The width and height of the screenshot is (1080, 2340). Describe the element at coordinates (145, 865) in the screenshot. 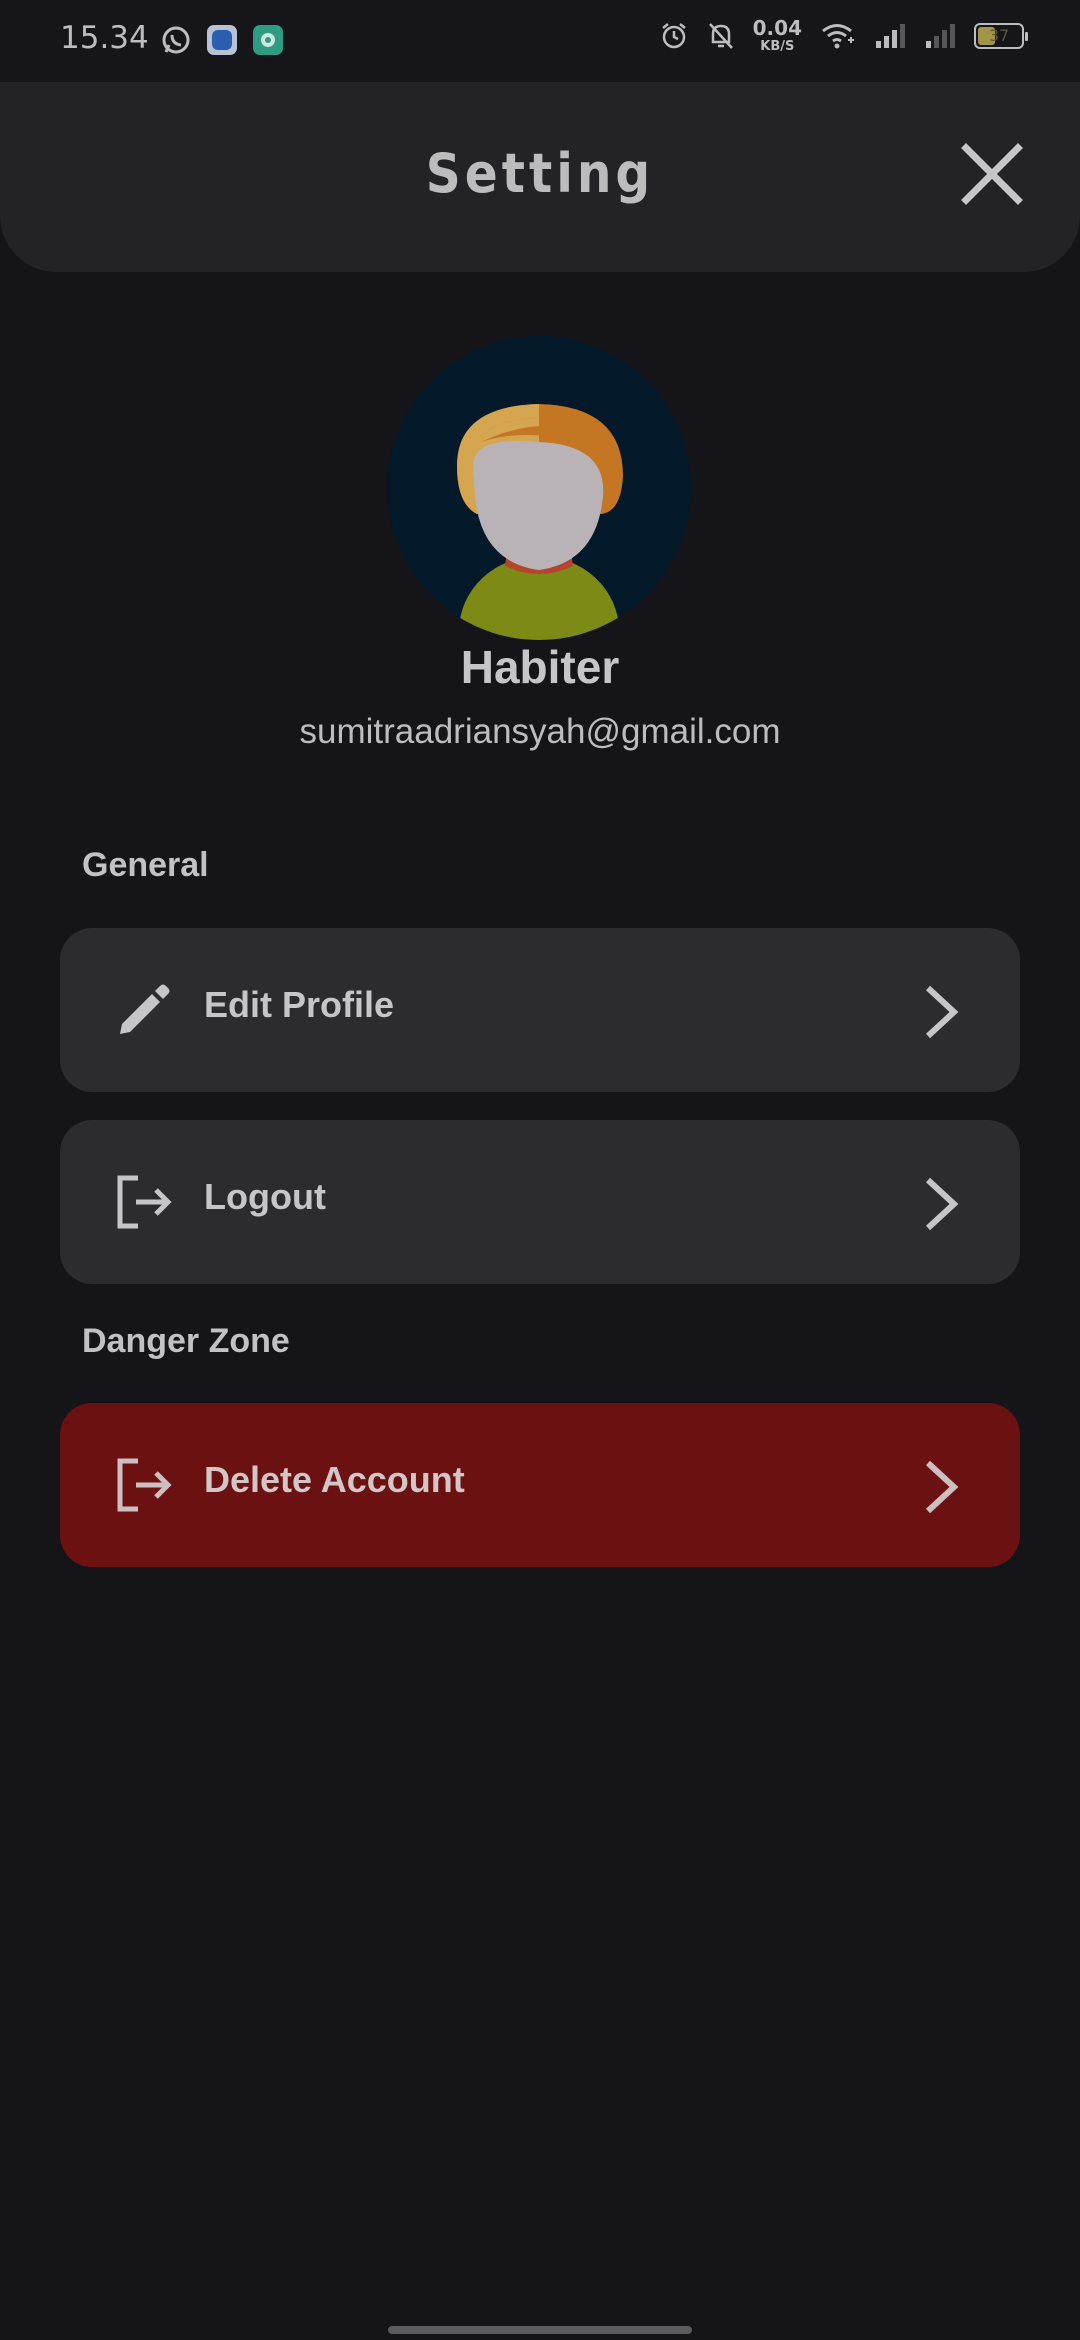

I see `section-general-label: General` at that location.